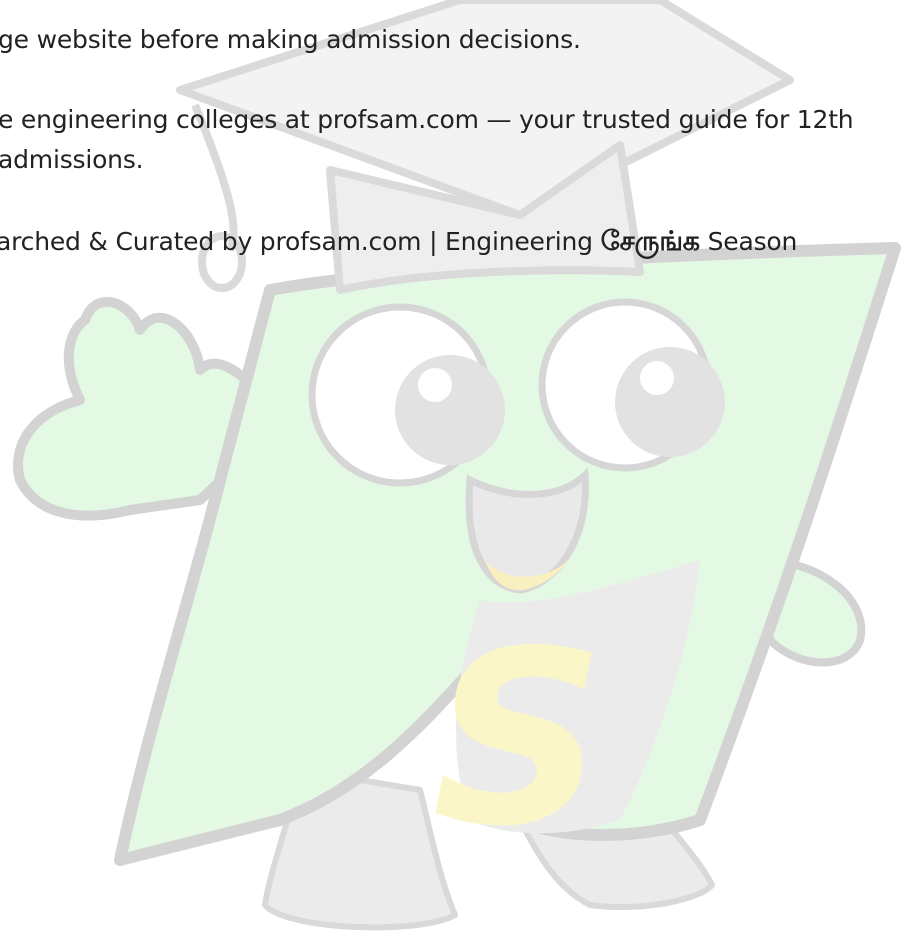 The image size is (912, 938). Describe the element at coordinates (72, 159) in the screenshot. I see `text-line-3: admissions.` at that location.